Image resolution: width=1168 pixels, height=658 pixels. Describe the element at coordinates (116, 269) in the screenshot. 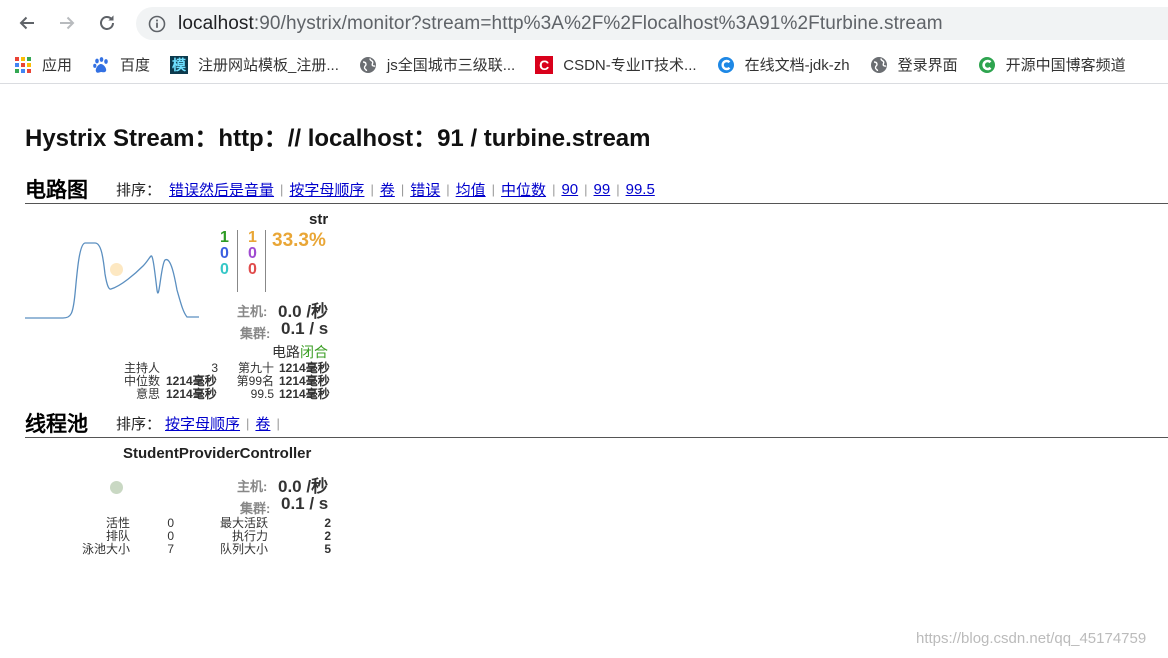

I see `circuit-health-bubble` at that location.